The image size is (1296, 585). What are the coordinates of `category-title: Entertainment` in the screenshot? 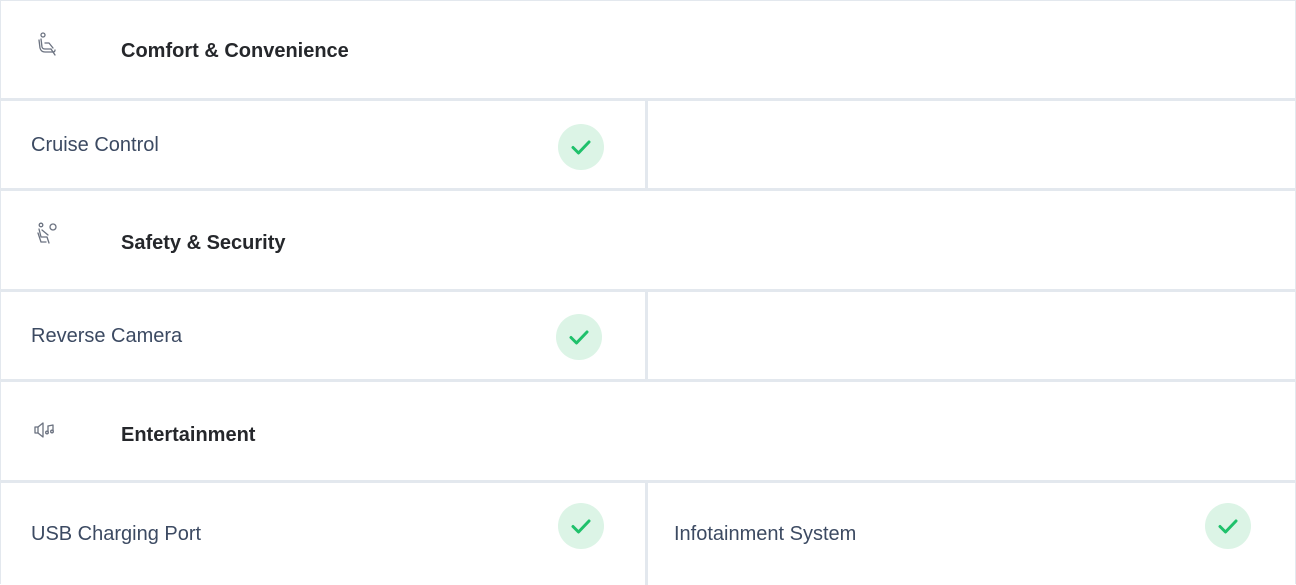 It's located at (188, 435).